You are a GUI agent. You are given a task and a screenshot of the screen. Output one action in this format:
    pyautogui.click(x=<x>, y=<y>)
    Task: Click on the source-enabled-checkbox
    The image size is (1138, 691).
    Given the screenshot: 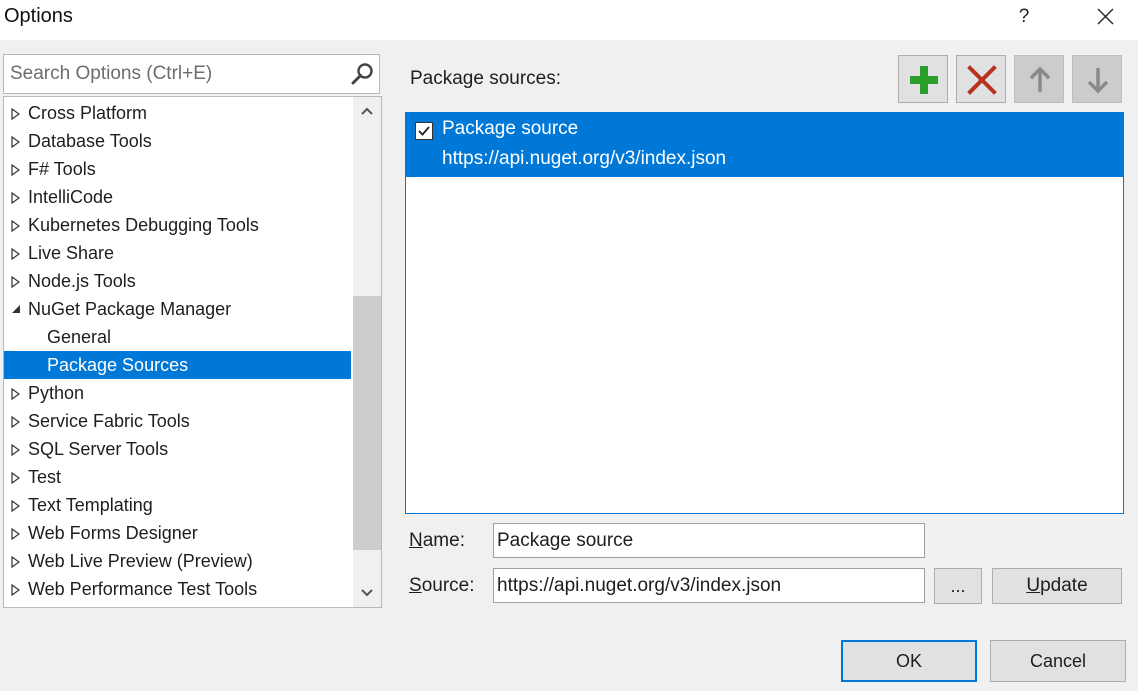 What is the action you would take?
    pyautogui.click(x=424, y=131)
    